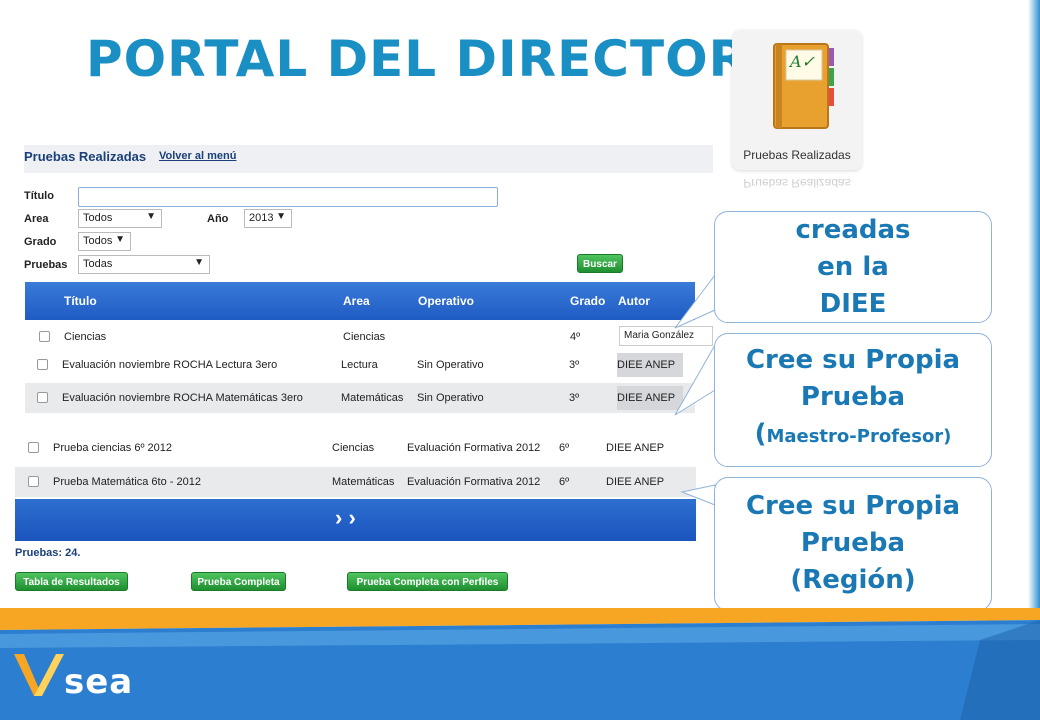 This screenshot has height=720, width=1040. I want to click on grado-dropdown-icon: ▼, so click(120, 239).